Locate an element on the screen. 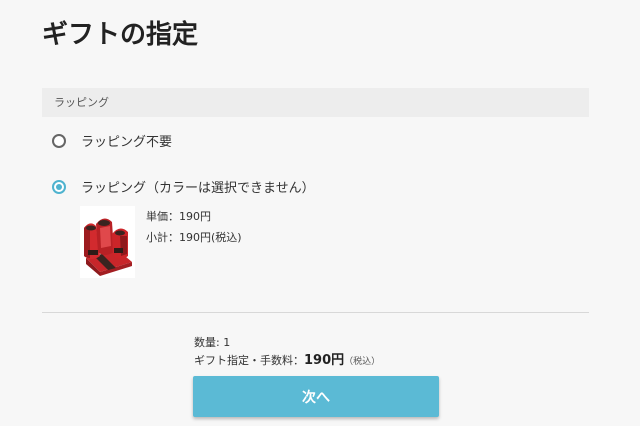 The width and height of the screenshot is (640, 426). wrapping-section-header: ラッピング is located at coordinates (315, 102).